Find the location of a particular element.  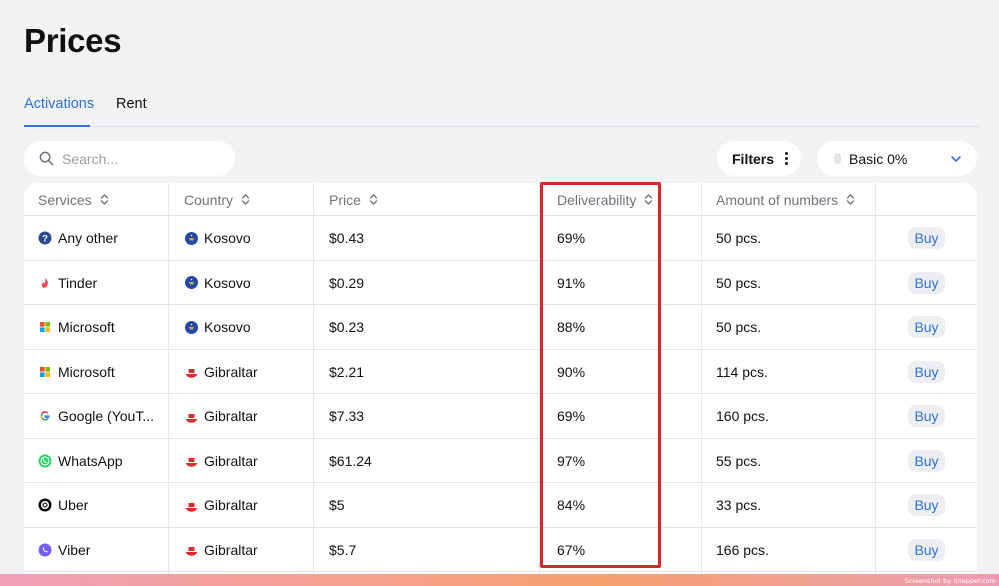

service-name: Any other is located at coordinates (88, 238).